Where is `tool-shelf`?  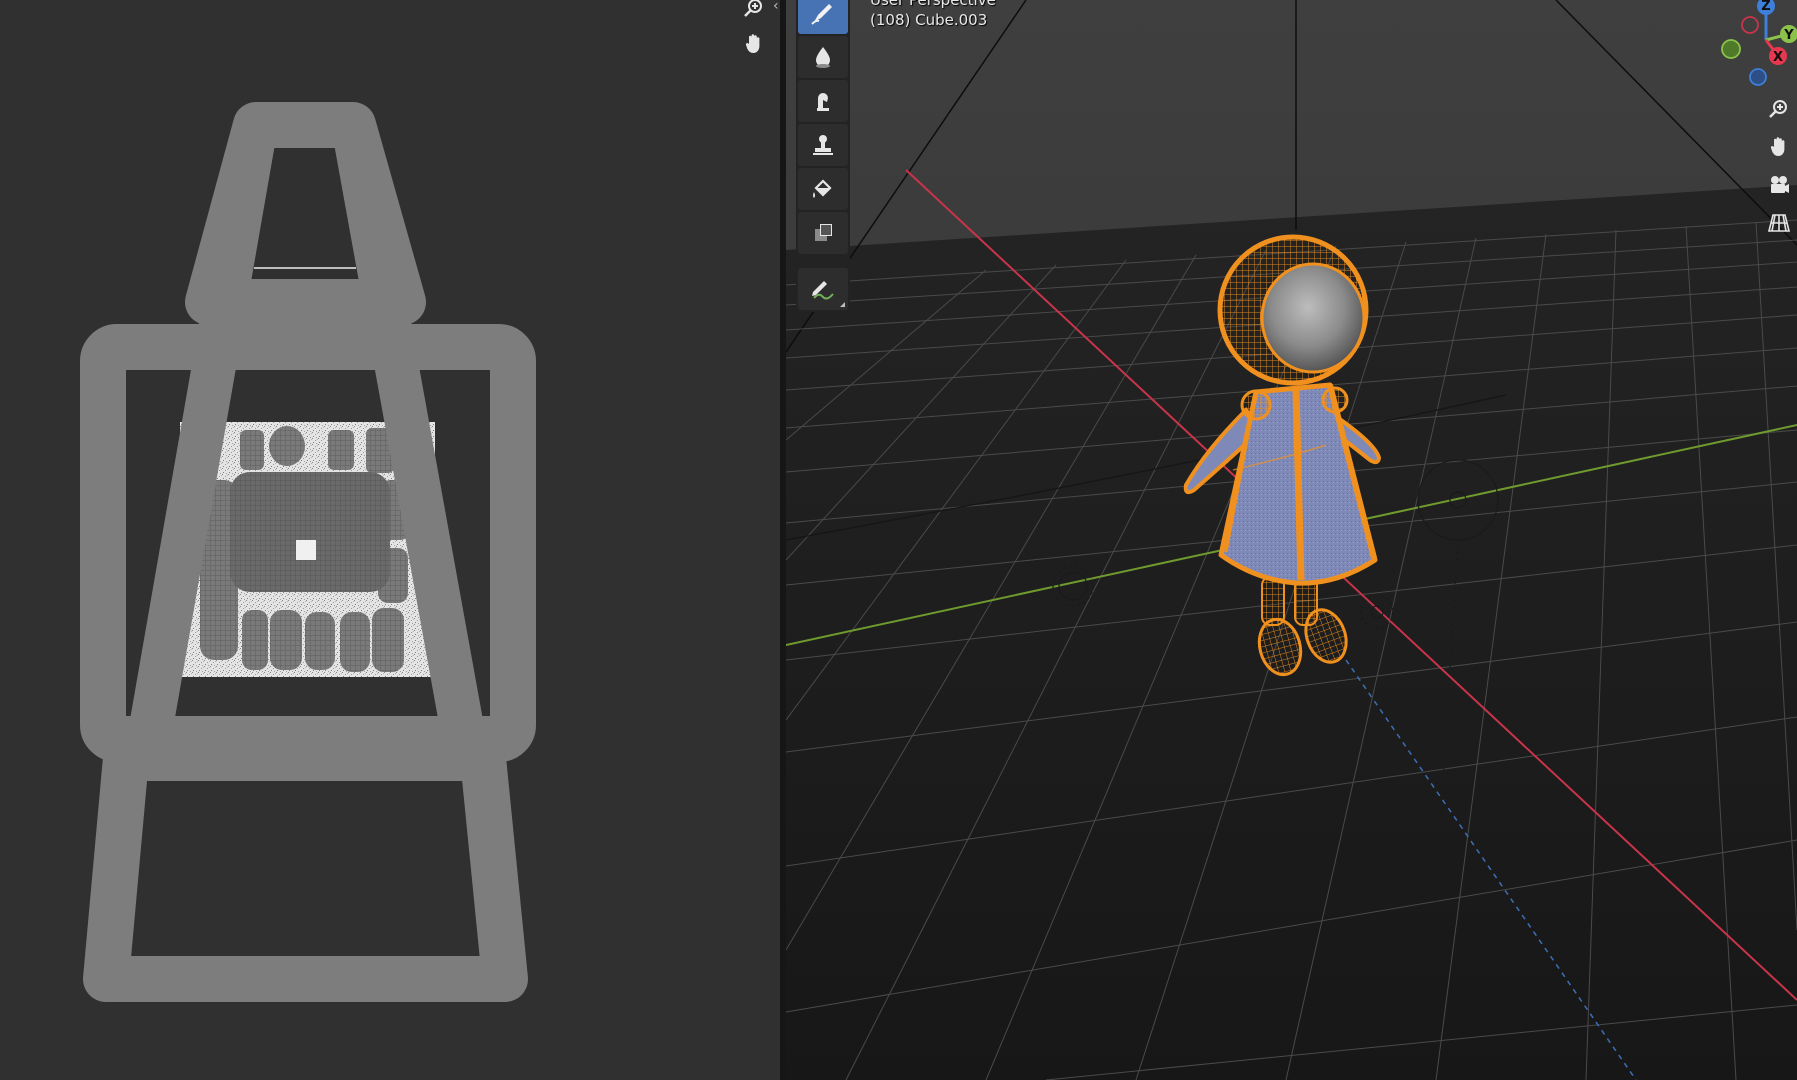
tool-shelf is located at coordinates (823, 156).